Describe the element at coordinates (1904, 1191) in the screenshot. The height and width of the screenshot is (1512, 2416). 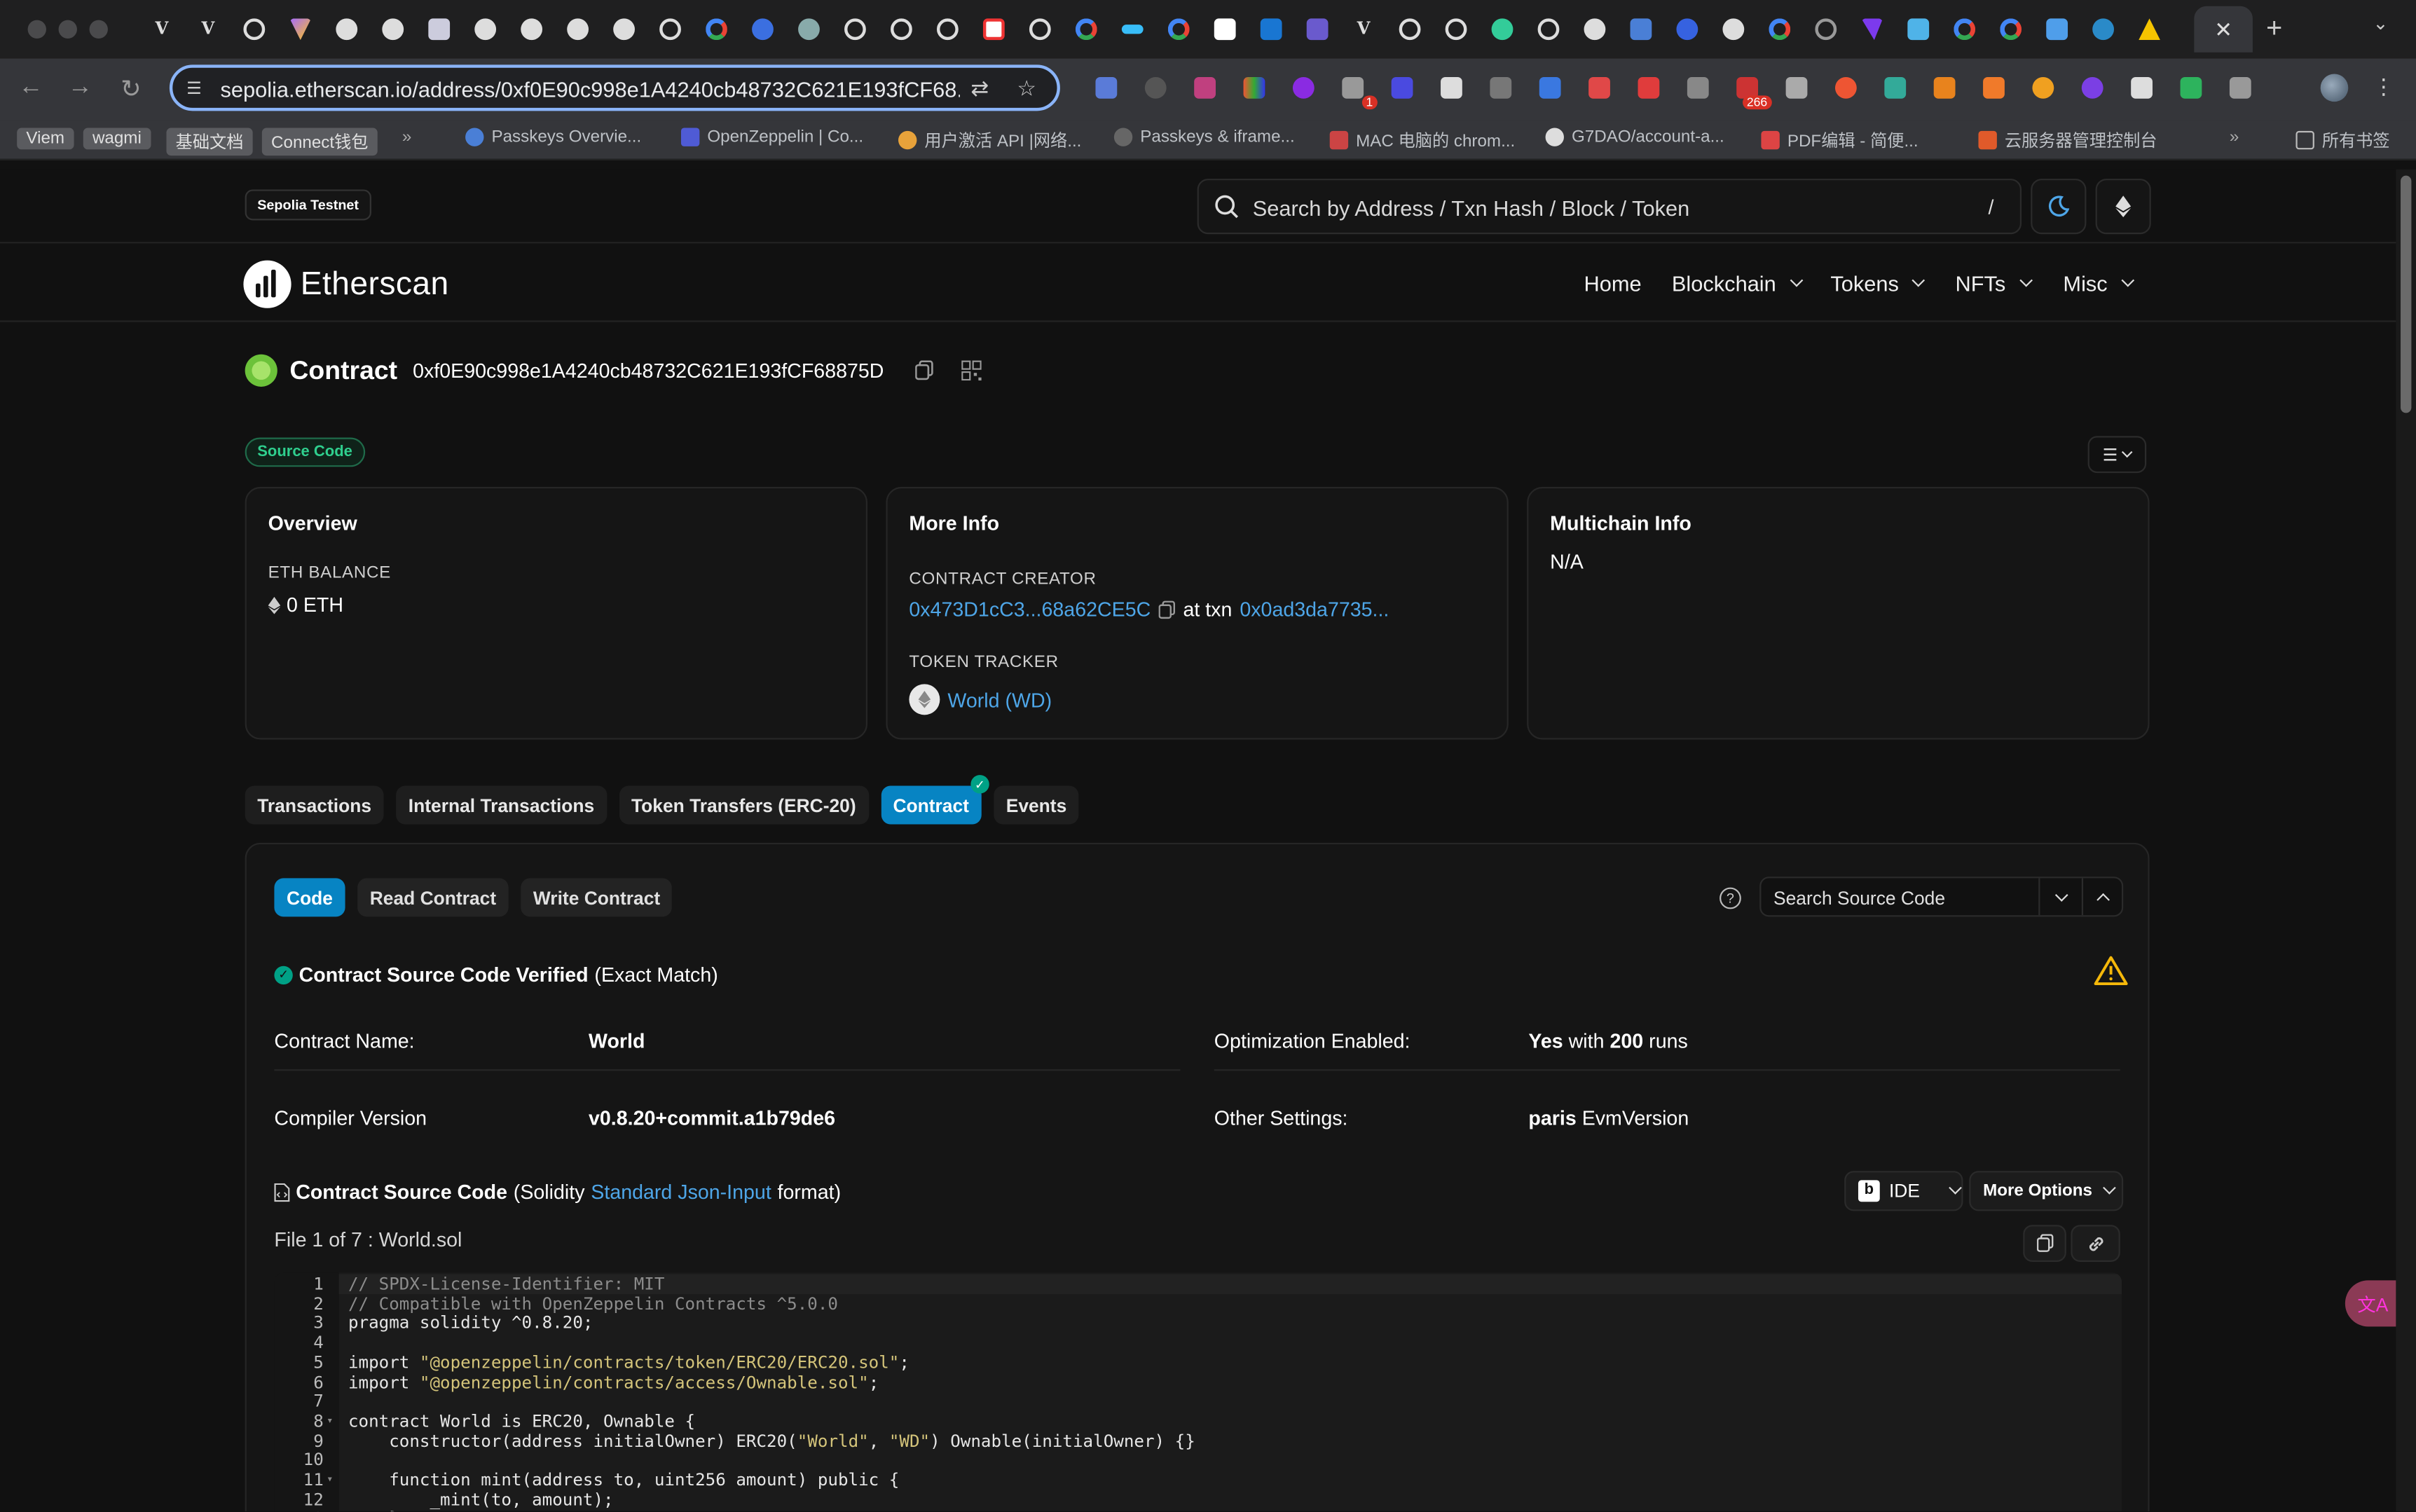
I see `open-in-ide-dropdown: b IDE` at that location.